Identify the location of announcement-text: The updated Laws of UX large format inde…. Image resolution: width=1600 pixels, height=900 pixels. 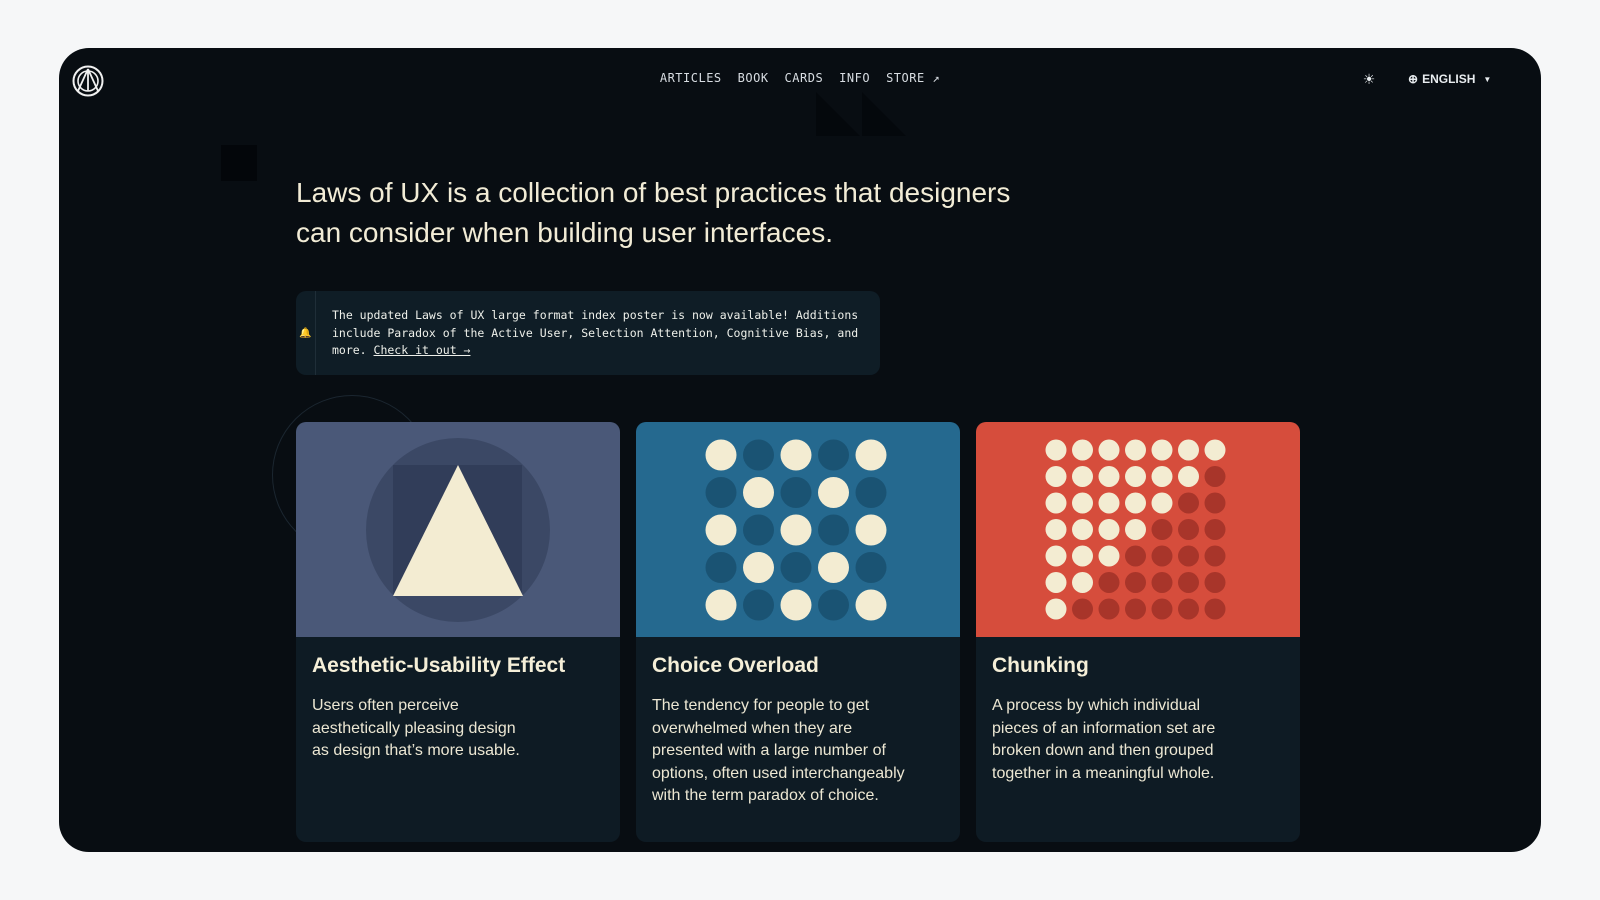
(598, 333).